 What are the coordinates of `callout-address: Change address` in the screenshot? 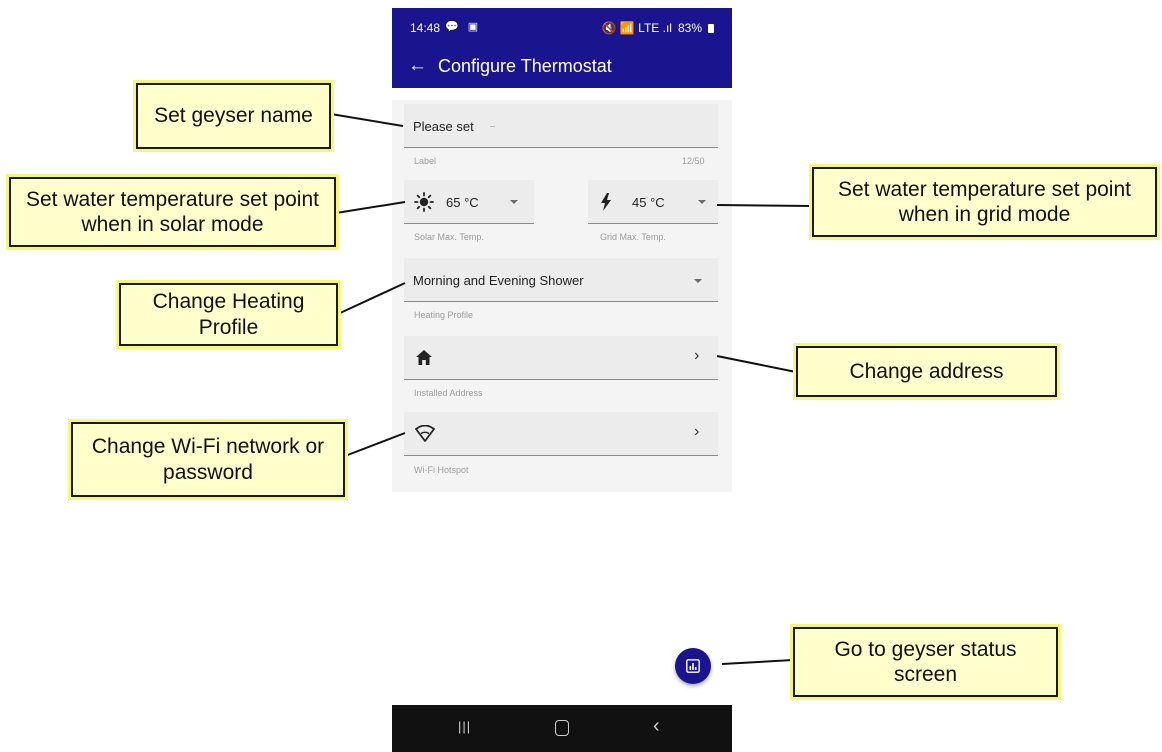 It's located at (926, 371).